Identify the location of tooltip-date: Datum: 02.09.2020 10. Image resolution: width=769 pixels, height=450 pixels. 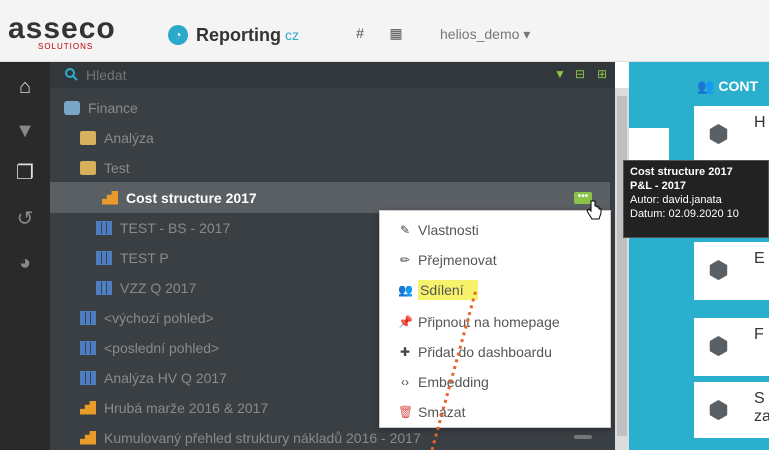
(684, 214).